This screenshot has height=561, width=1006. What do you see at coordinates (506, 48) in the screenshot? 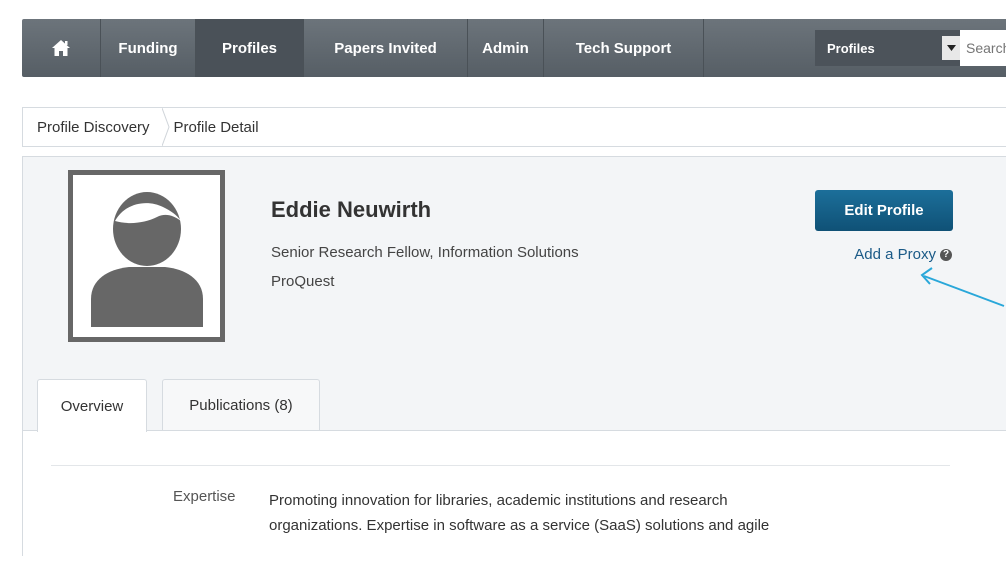
I see `nav-admin: Admin` at bounding box center [506, 48].